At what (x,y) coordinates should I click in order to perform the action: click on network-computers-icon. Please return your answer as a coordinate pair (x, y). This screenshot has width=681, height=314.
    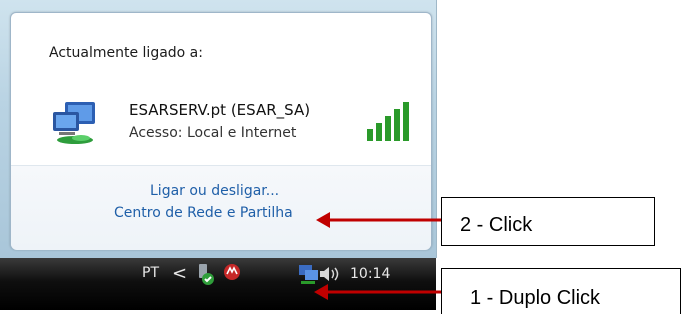
    Looking at the image, I should click on (74, 123).